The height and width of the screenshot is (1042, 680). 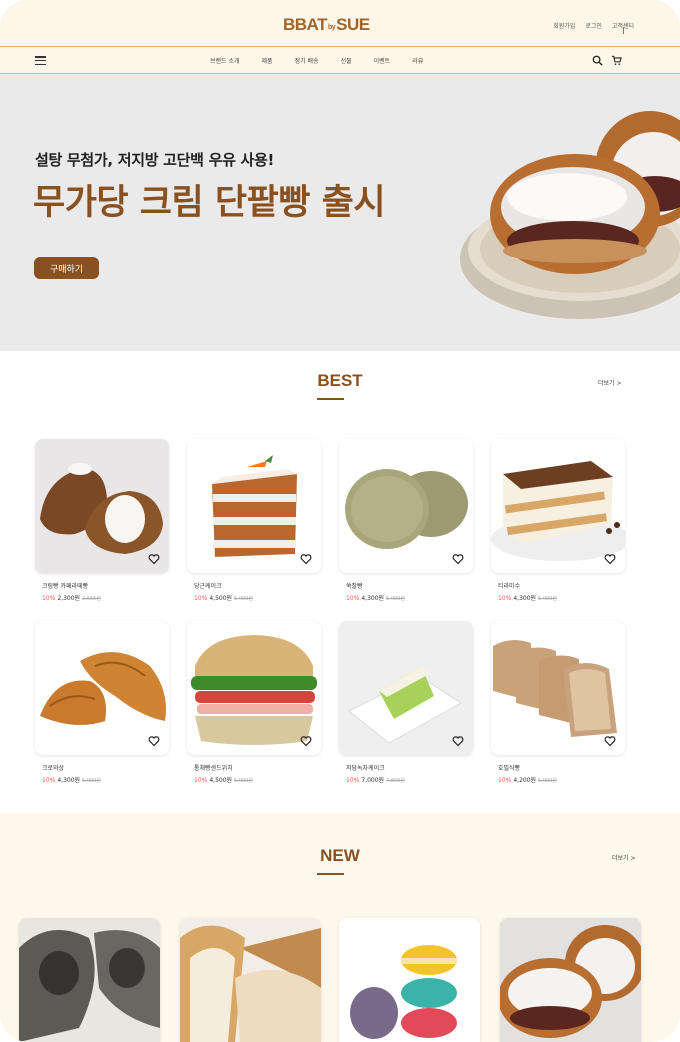 I want to click on search-icon, so click(x=597, y=60).